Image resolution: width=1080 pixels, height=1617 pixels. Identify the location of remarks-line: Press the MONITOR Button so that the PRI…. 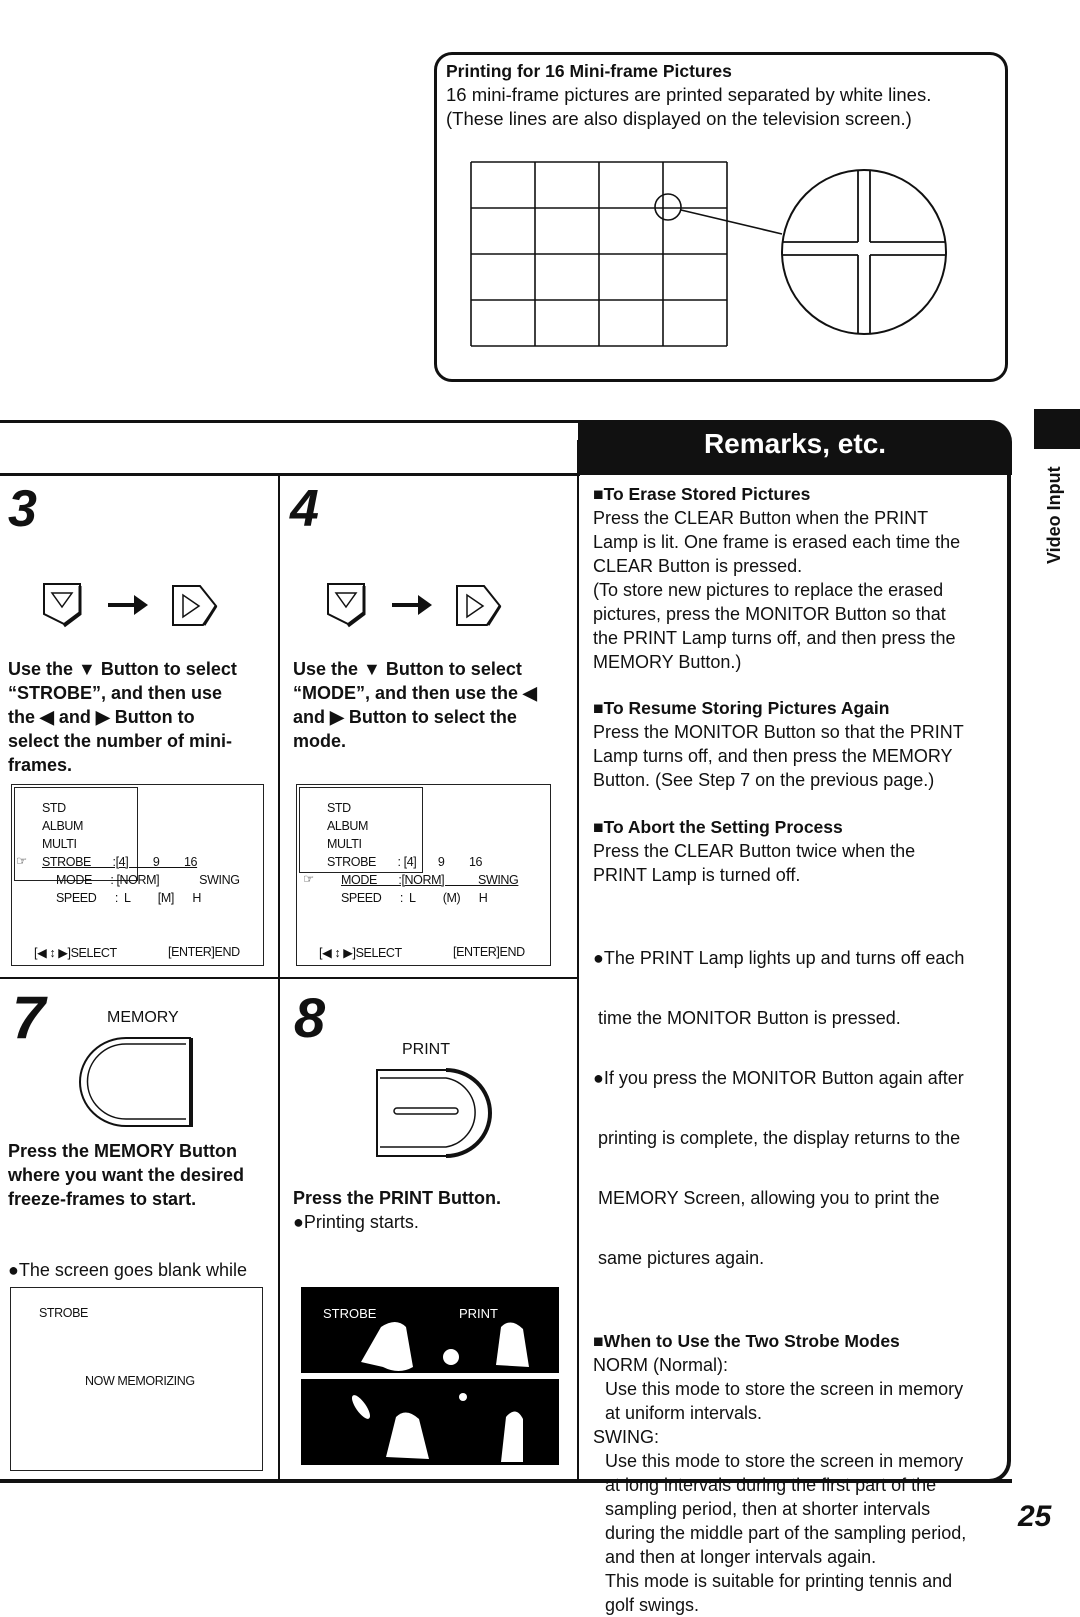
(778, 732).